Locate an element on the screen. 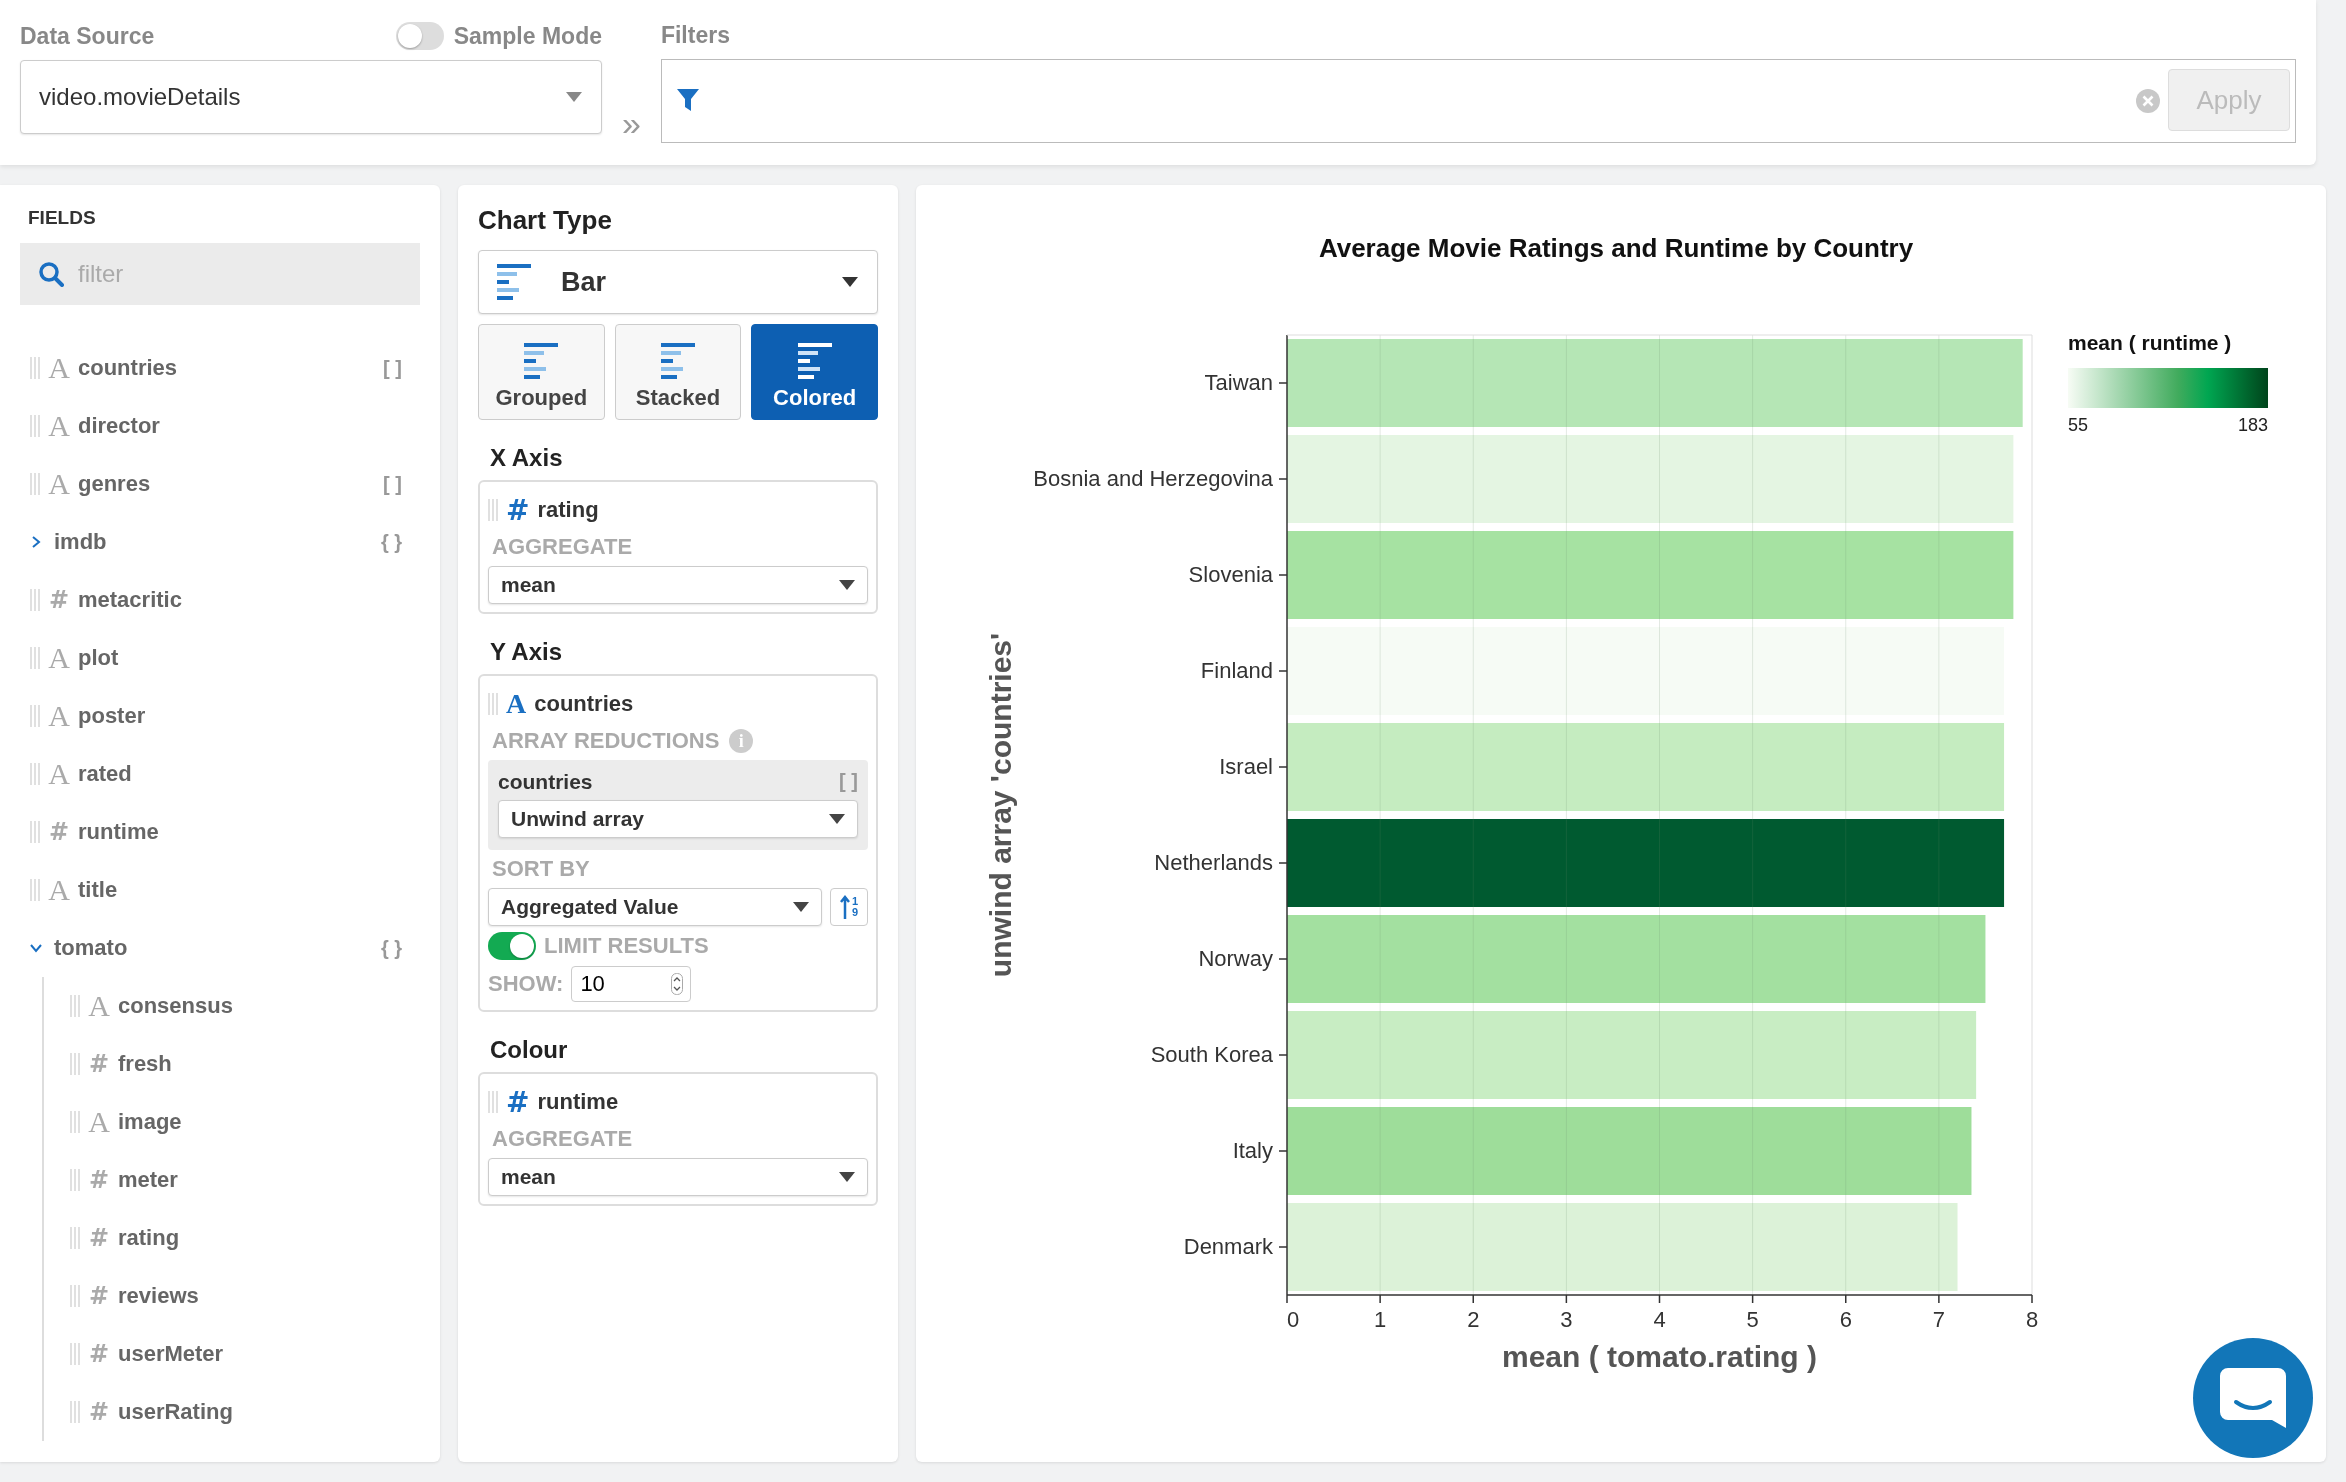 This screenshot has height=1482, width=2346. field-item: A consensus is located at coordinates (232, 1006).